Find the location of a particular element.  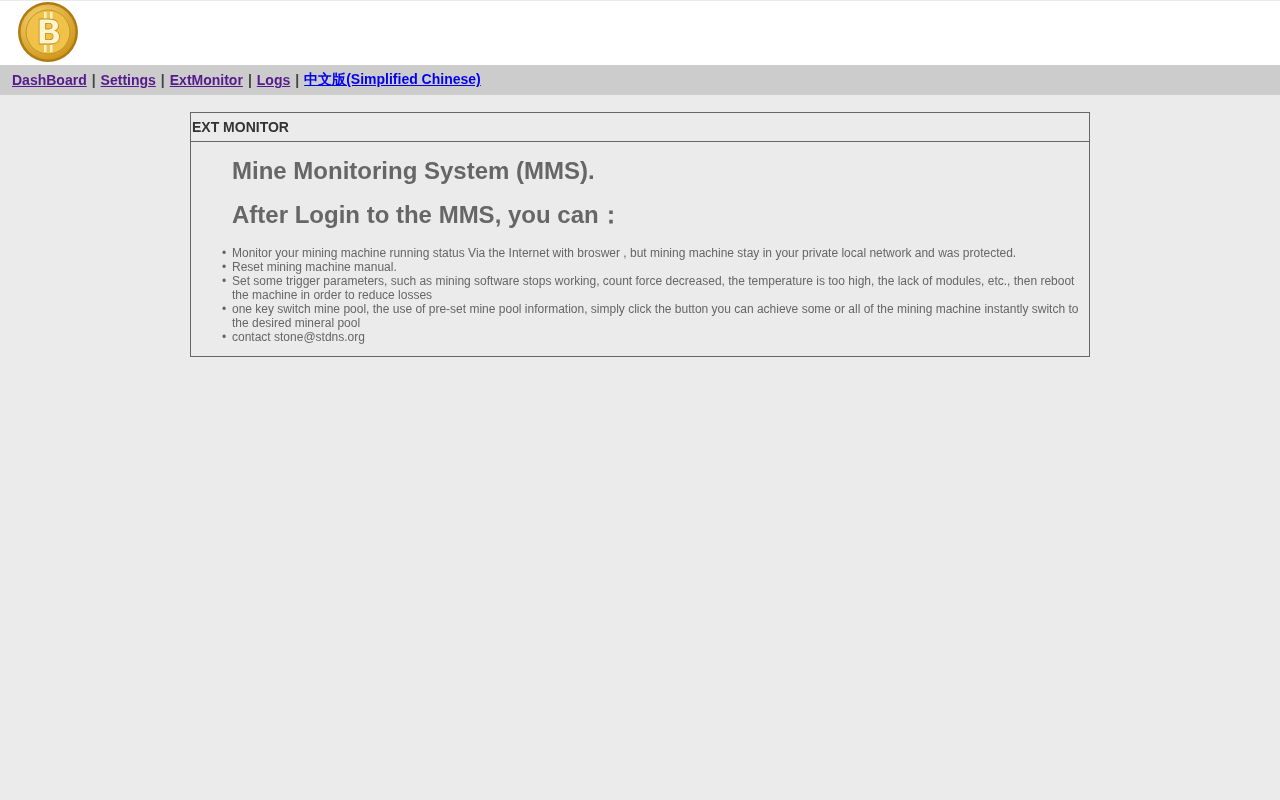

nav-link: Logs is located at coordinates (273, 80).